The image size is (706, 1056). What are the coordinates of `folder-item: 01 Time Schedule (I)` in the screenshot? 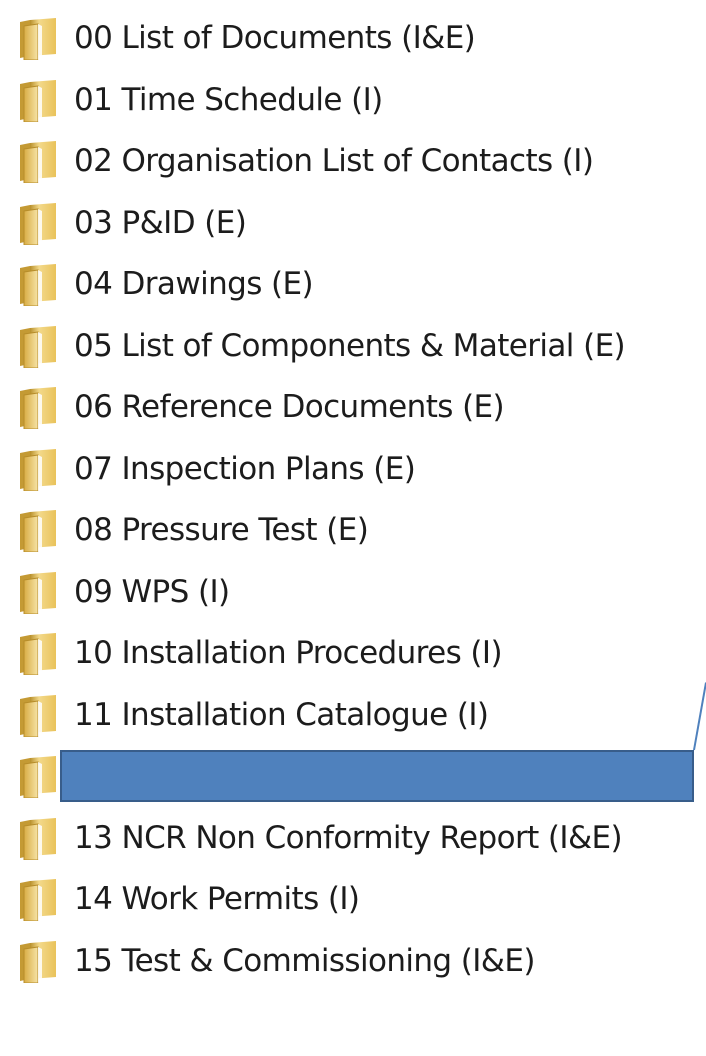 It's located at (200, 100).